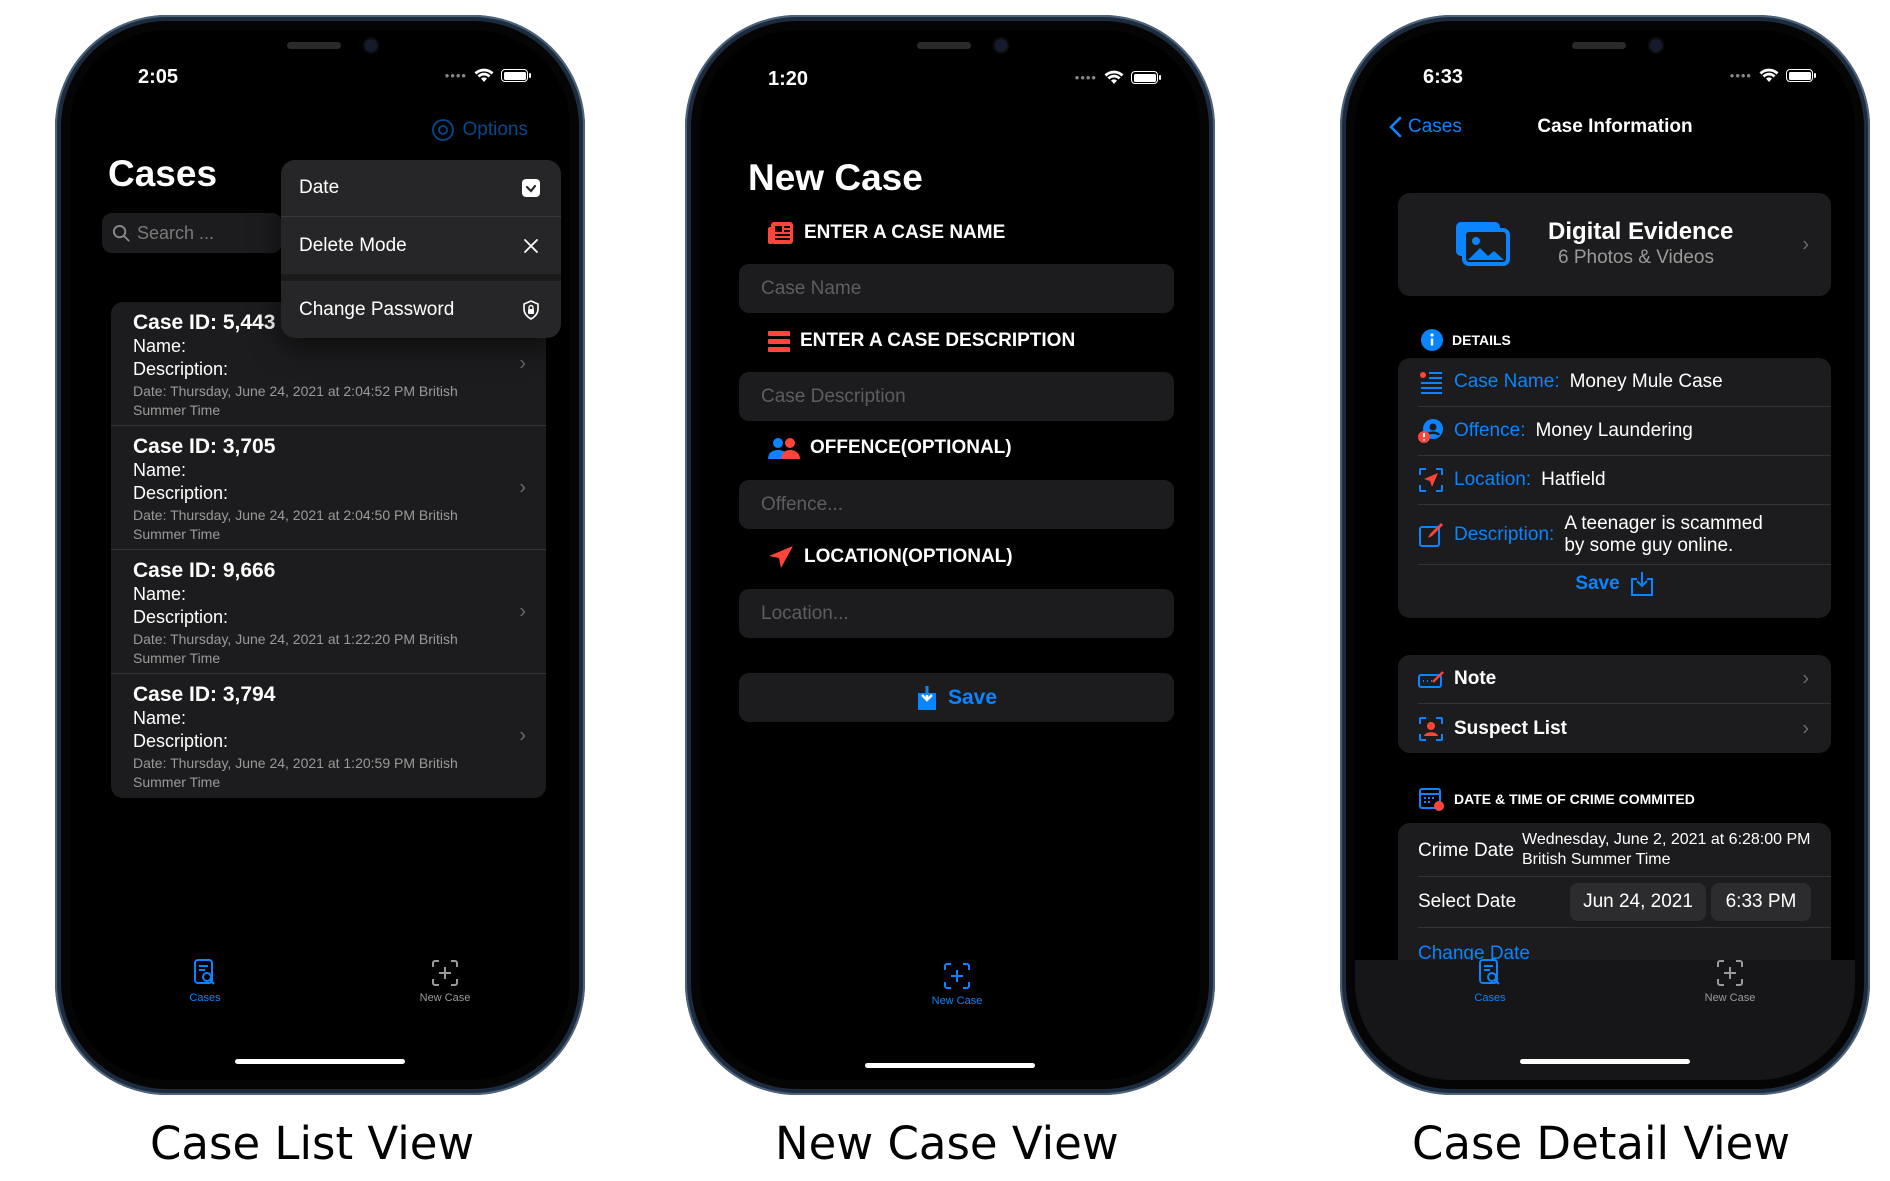  What do you see at coordinates (1601, 1143) in the screenshot?
I see `caption-case-detail: Case Detail View` at bounding box center [1601, 1143].